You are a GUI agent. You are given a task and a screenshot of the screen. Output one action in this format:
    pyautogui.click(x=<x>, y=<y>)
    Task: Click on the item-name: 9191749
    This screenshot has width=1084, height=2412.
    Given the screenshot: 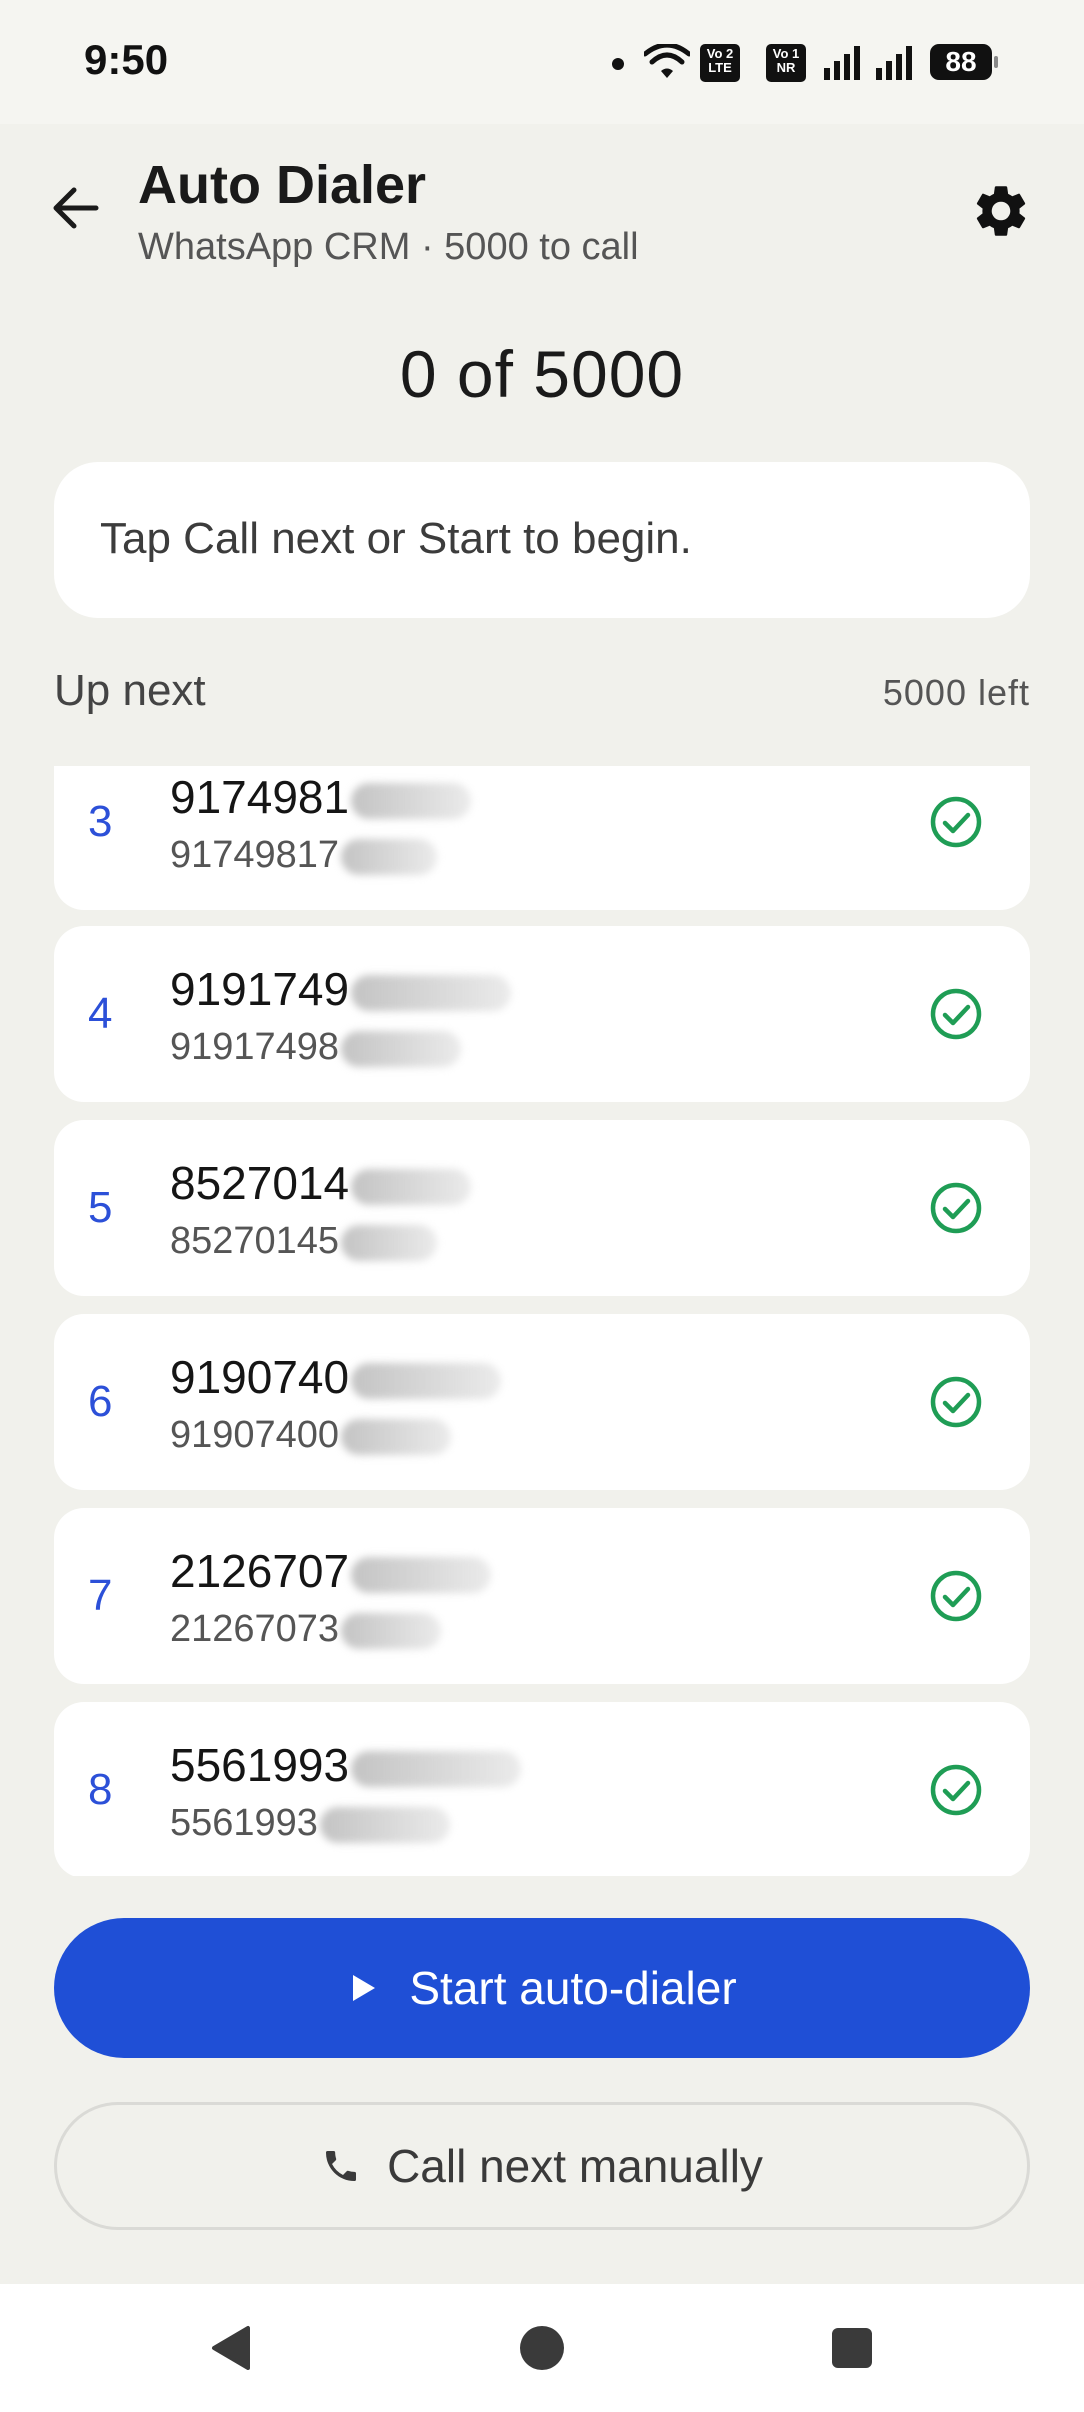 What is the action you would take?
    pyautogui.click(x=341, y=989)
    